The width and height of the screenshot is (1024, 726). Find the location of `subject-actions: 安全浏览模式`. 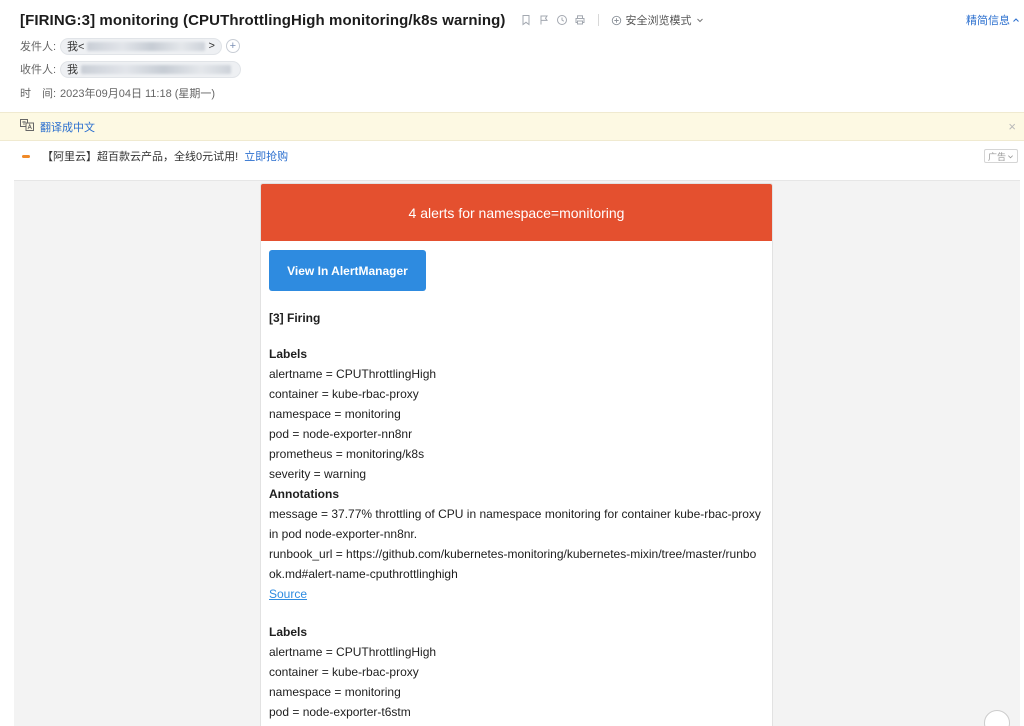

subject-actions: 安全浏览模式 is located at coordinates (612, 20).